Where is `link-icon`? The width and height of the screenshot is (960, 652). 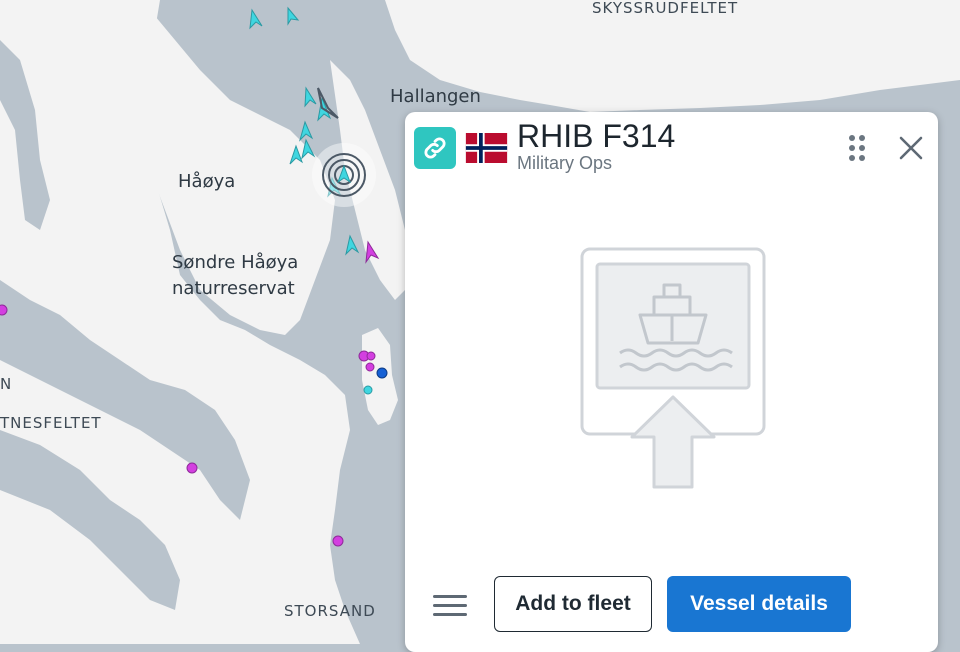
link-icon is located at coordinates (435, 148).